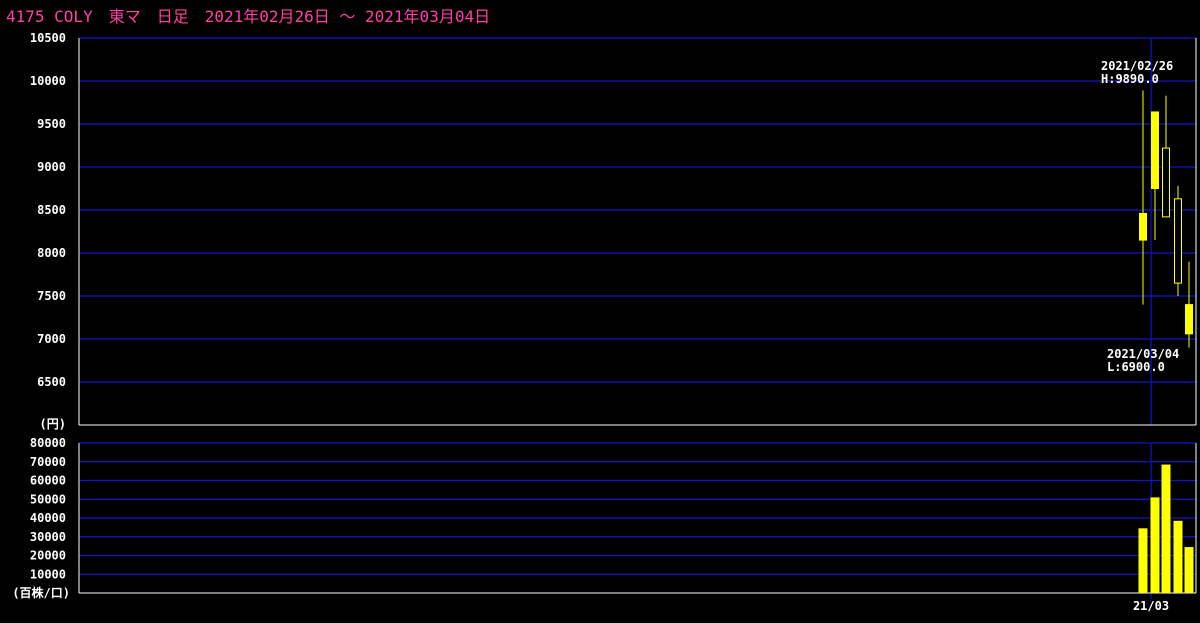 The height and width of the screenshot is (623, 1200). Describe the element at coordinates (51, 124) in the screenshot. I see `price-tick-label: 9500` at that location.